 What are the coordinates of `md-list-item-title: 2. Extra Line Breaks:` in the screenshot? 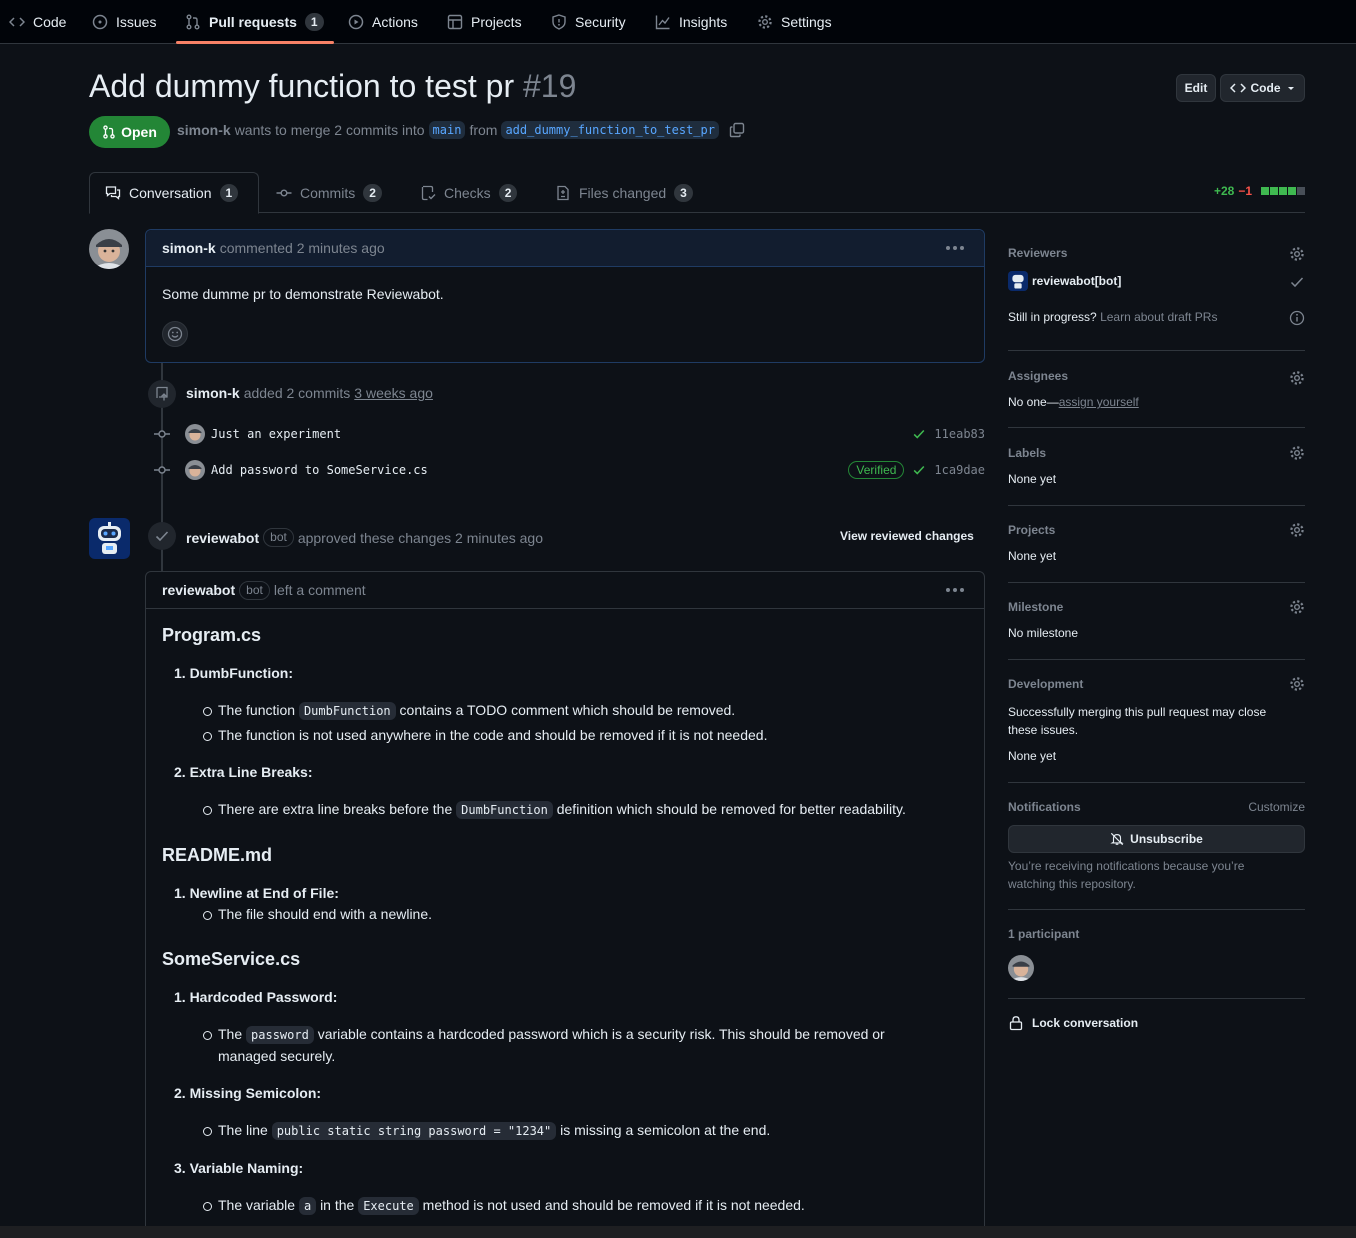 It's located at (243, 772).